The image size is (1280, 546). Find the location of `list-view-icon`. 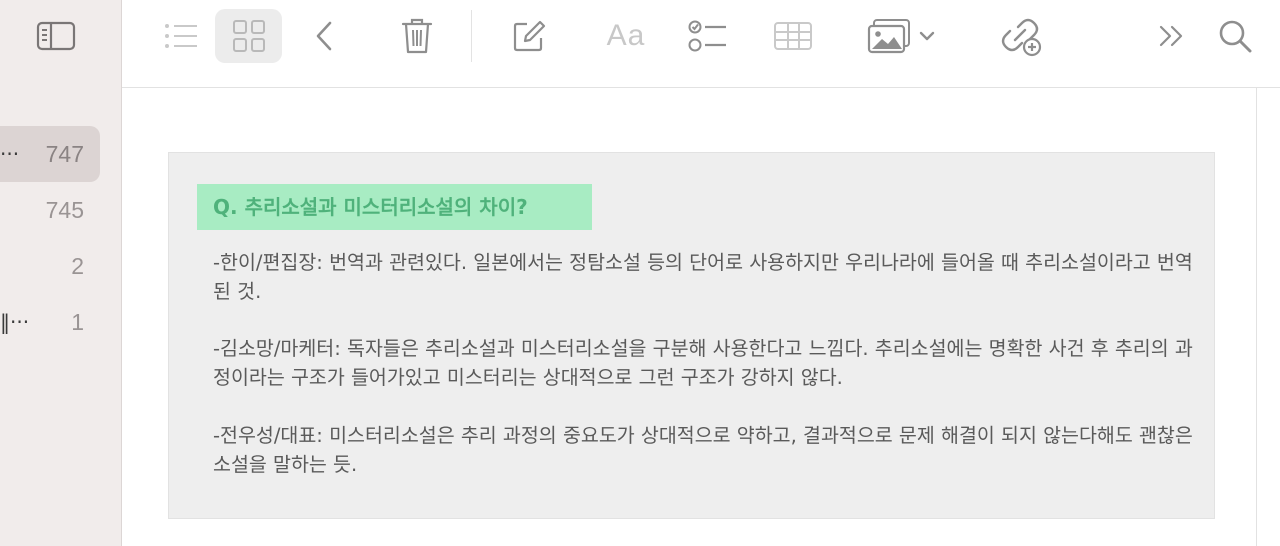

list-view-icon is located at coordinates (181, 36).